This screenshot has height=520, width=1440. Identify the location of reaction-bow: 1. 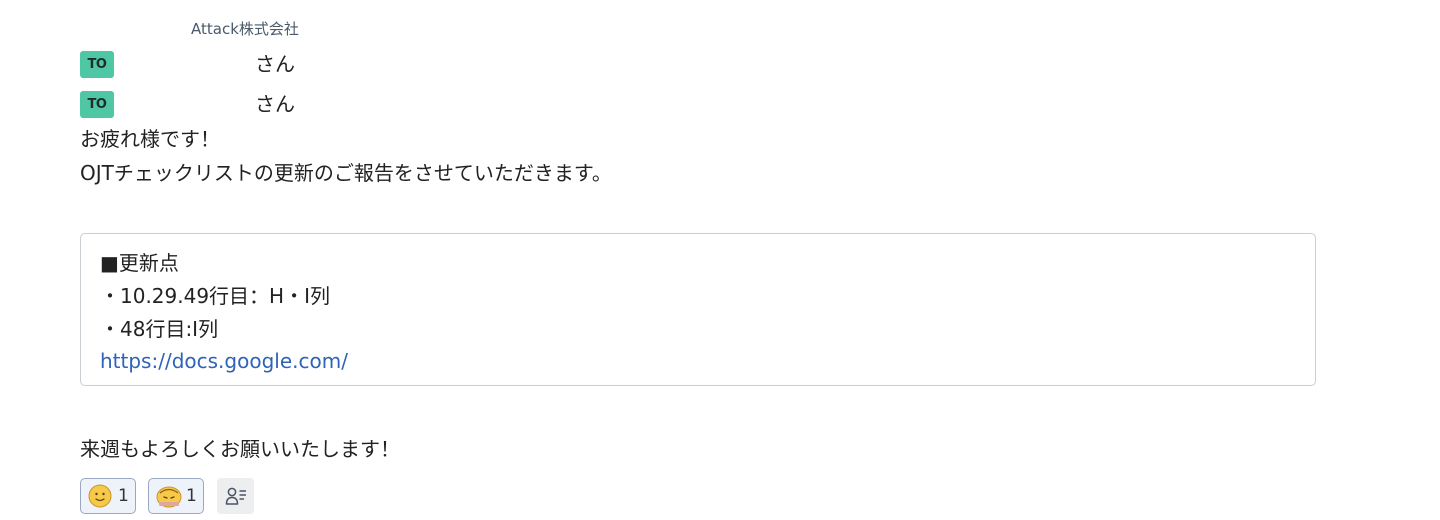
(176, 496).